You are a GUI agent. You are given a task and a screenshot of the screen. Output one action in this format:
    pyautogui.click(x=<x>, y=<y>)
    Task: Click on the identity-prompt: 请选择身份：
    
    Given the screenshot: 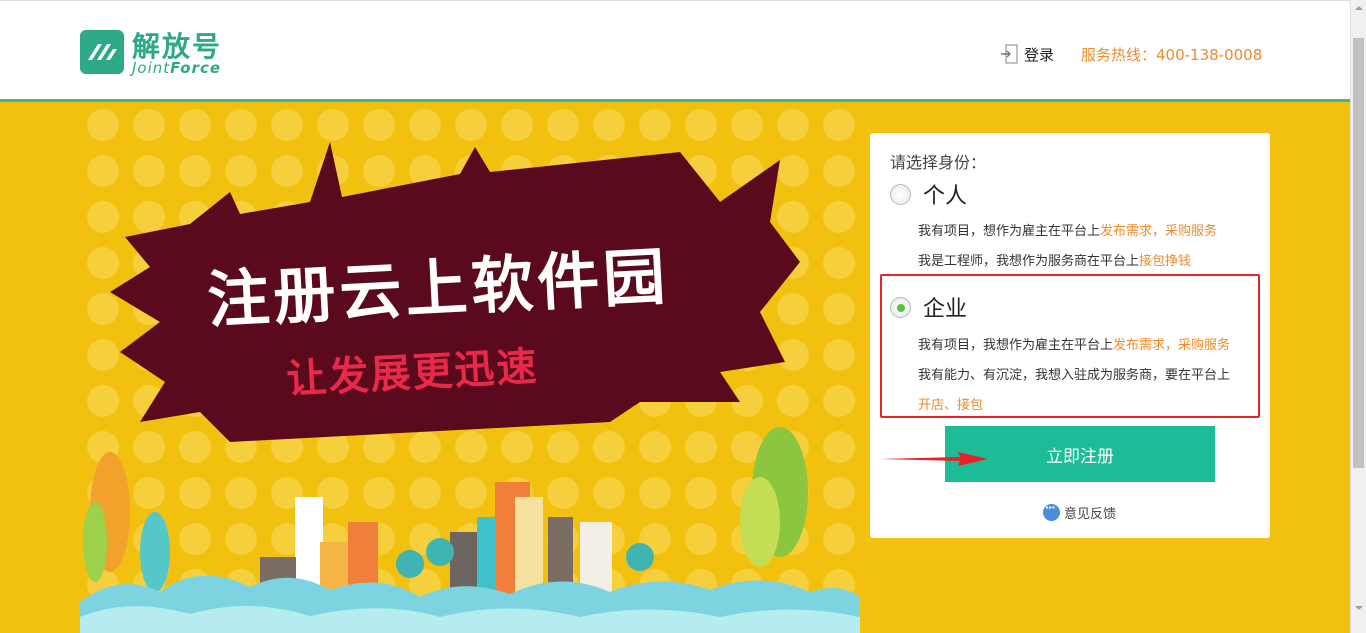 What is the action you would take?
    pyautogui.click(x=938, y=162)
    